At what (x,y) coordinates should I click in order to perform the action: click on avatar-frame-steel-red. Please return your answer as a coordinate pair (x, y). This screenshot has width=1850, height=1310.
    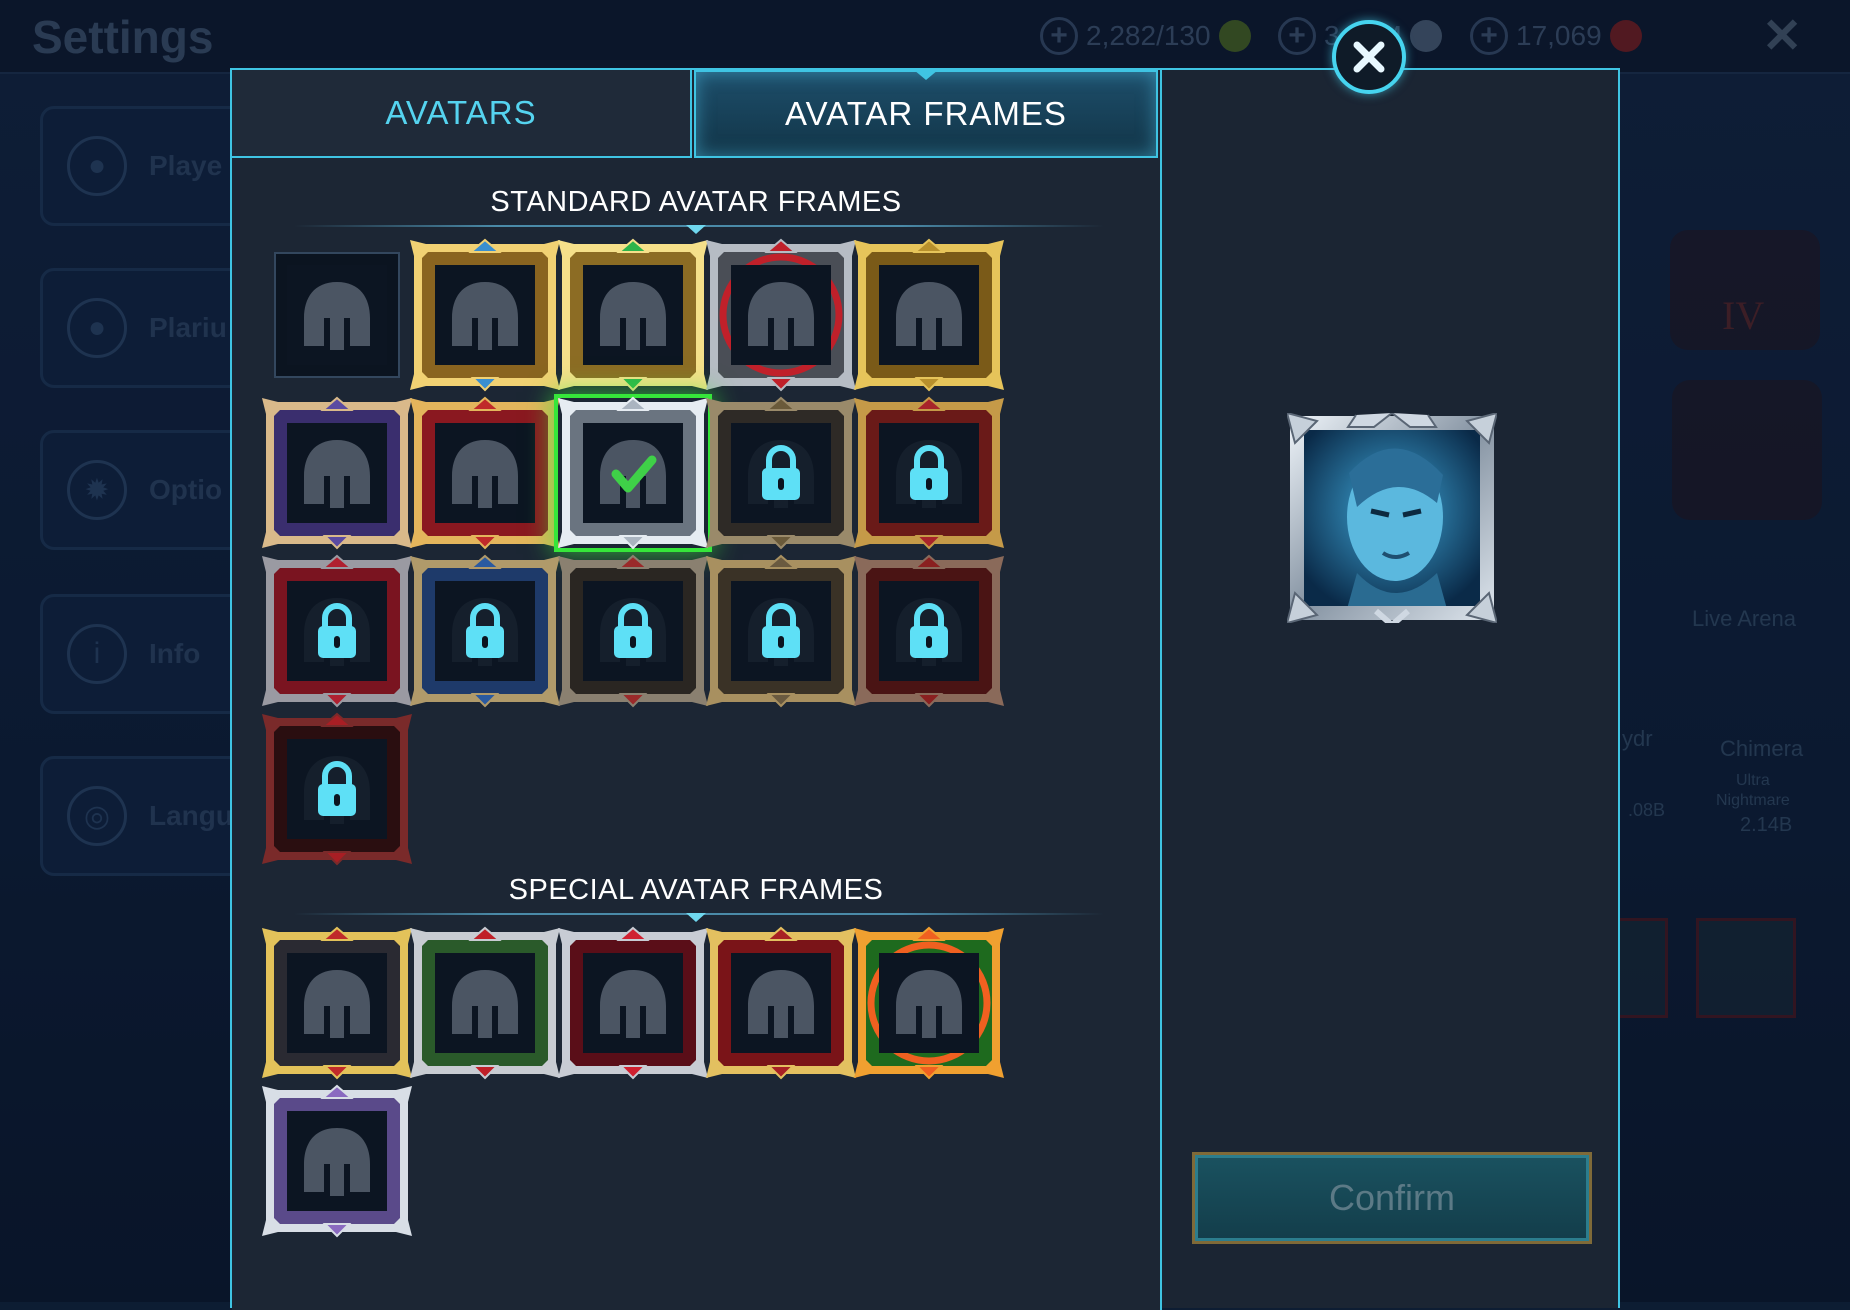
    Looking at the image, I should click on (781, 315).